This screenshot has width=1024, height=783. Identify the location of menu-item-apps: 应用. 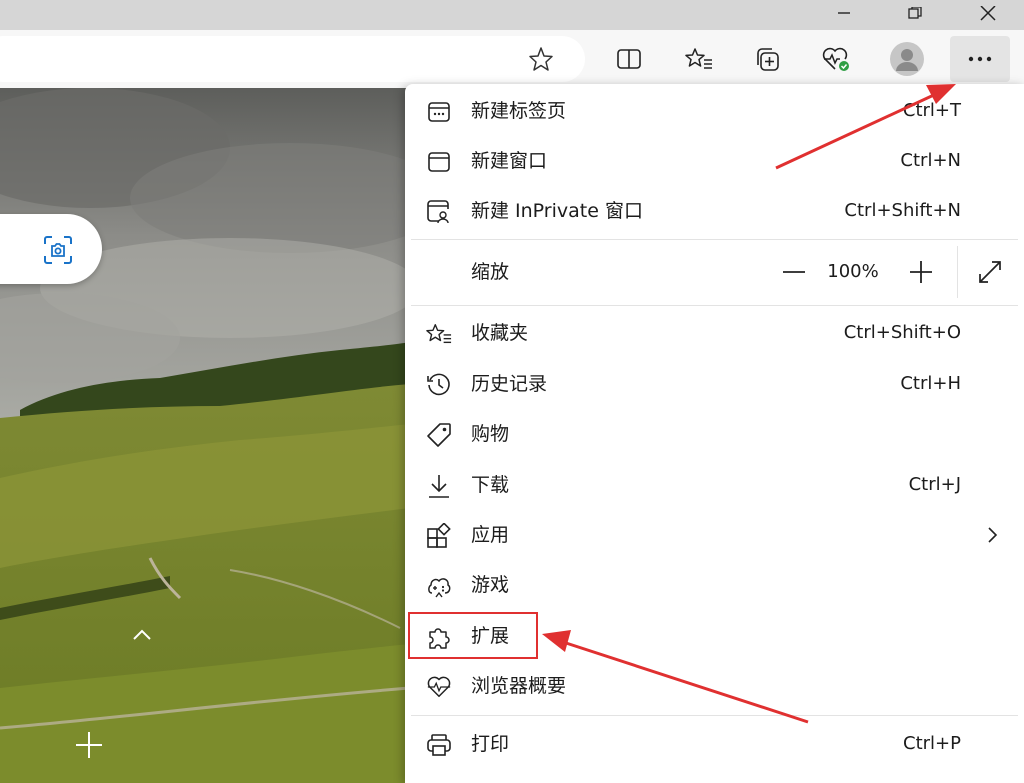
(714, 535).